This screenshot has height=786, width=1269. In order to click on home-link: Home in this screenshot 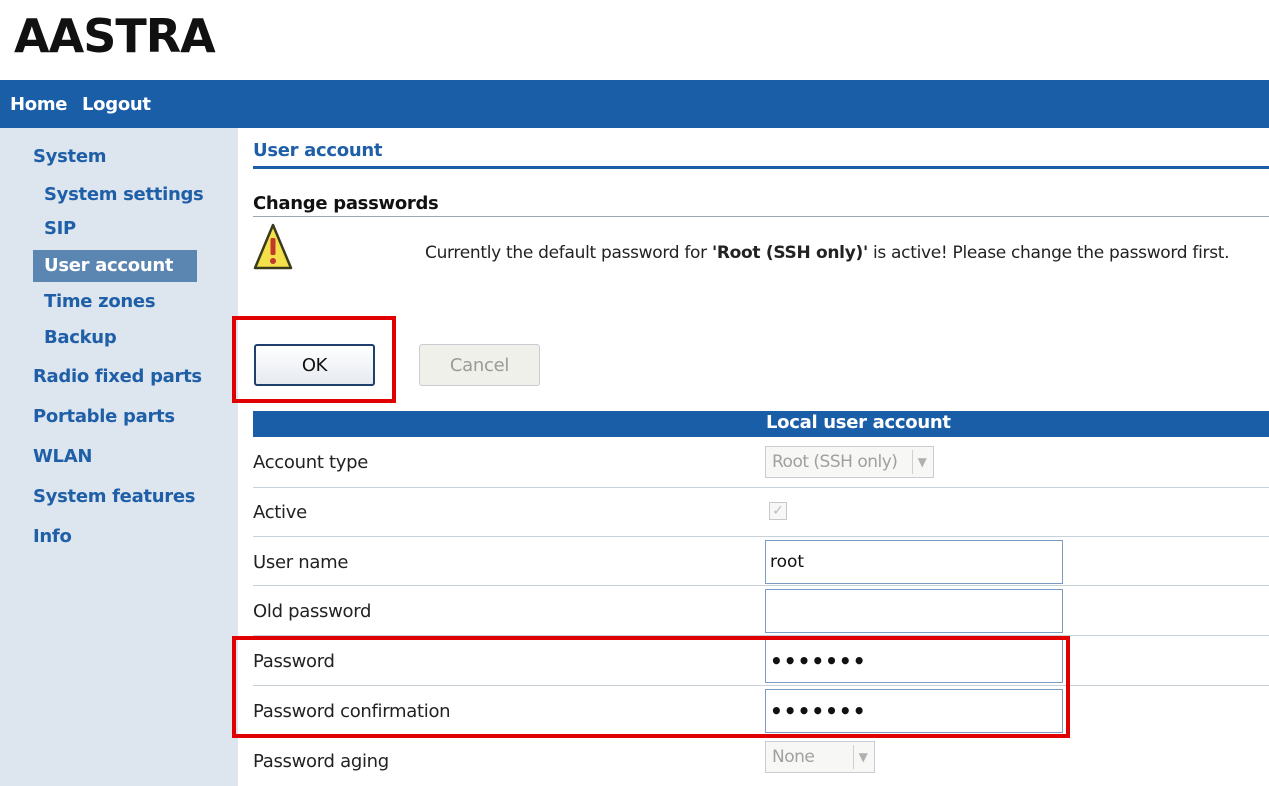, I will do `click(39, 104)`.